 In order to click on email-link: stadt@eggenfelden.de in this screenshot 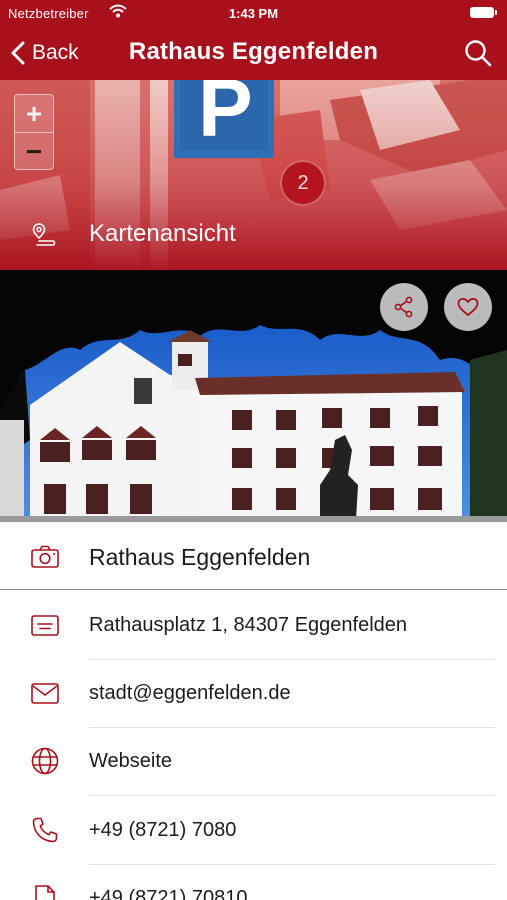, I will do `click(190, 693)`.